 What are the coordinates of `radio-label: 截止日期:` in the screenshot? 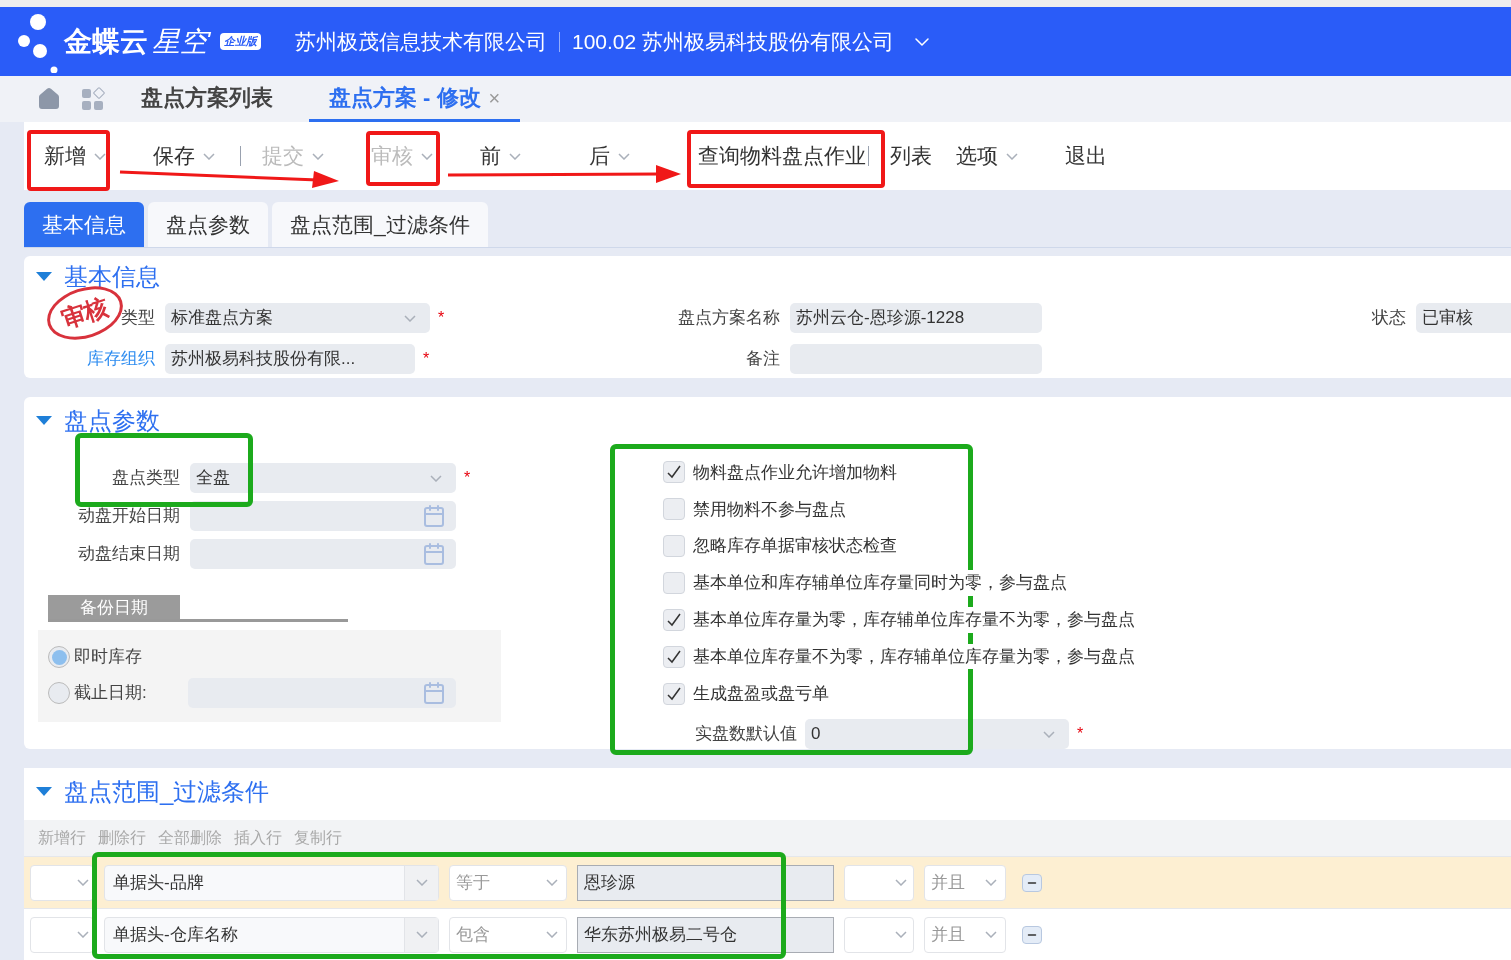 It's located at (111, 693).